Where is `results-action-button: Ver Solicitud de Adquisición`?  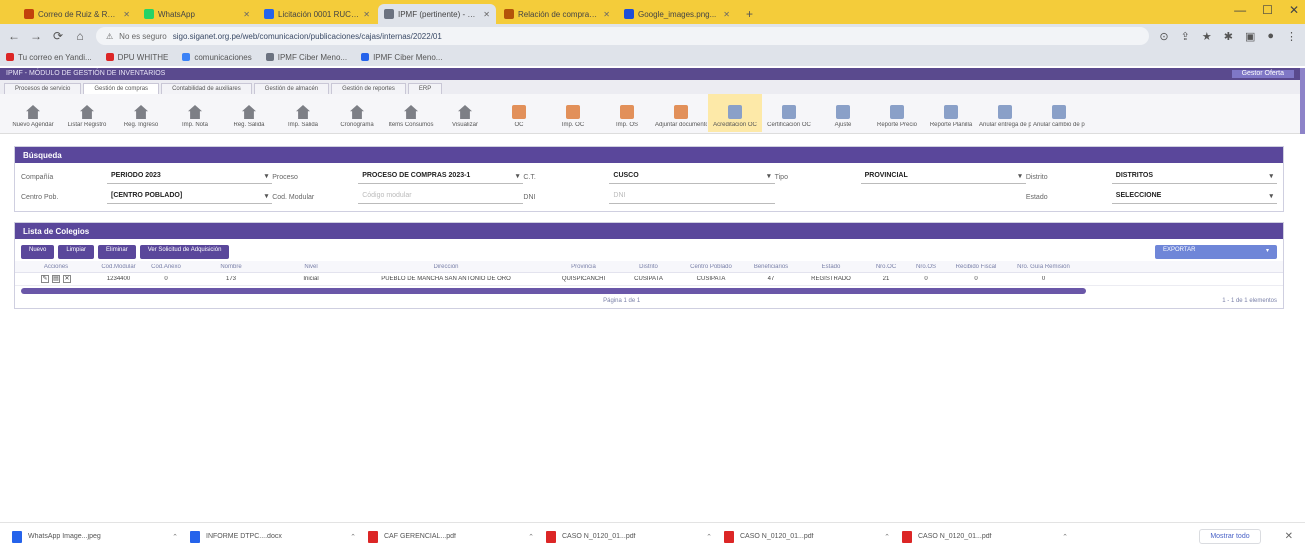 results-action-button: Ver Solicitud de Adquisición is located at coordinates (184, 252).